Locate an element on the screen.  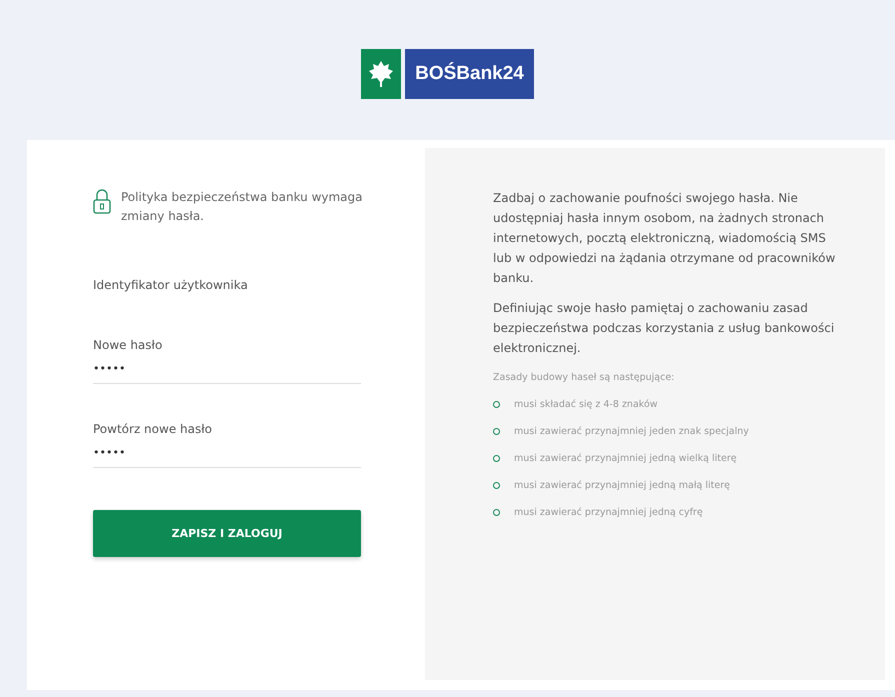
submit-button: ZAPISZ I ZALOGUJ is located at coordinates (227, 533).